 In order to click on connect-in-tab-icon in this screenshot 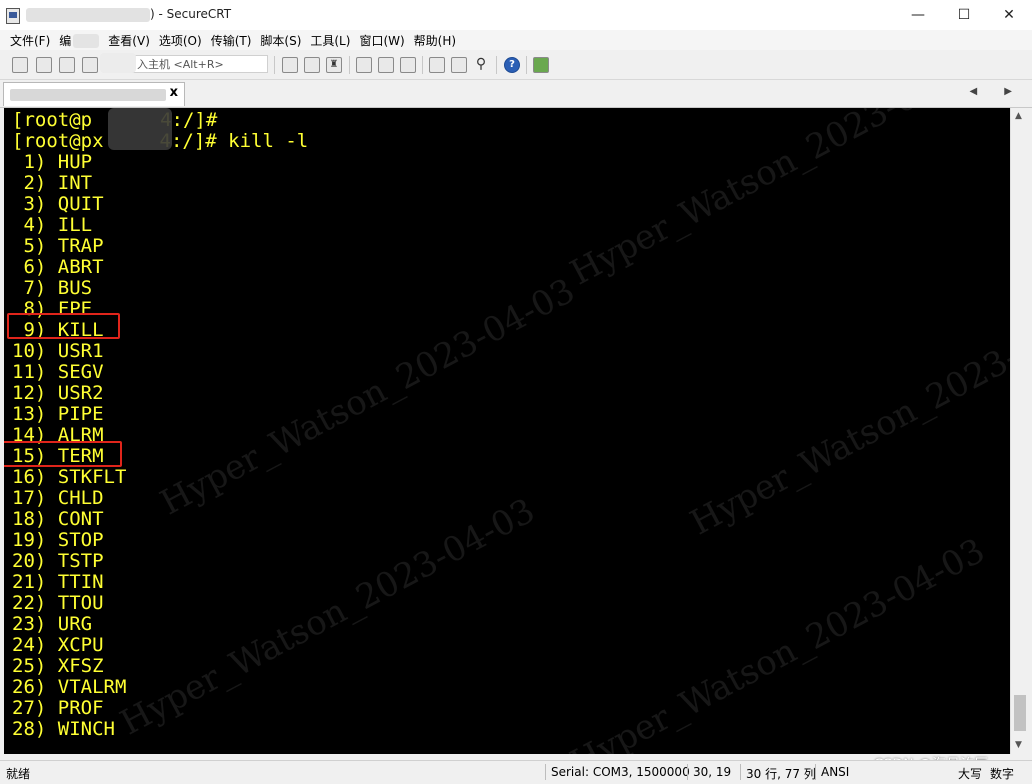, I will do `click(67, 65)`.